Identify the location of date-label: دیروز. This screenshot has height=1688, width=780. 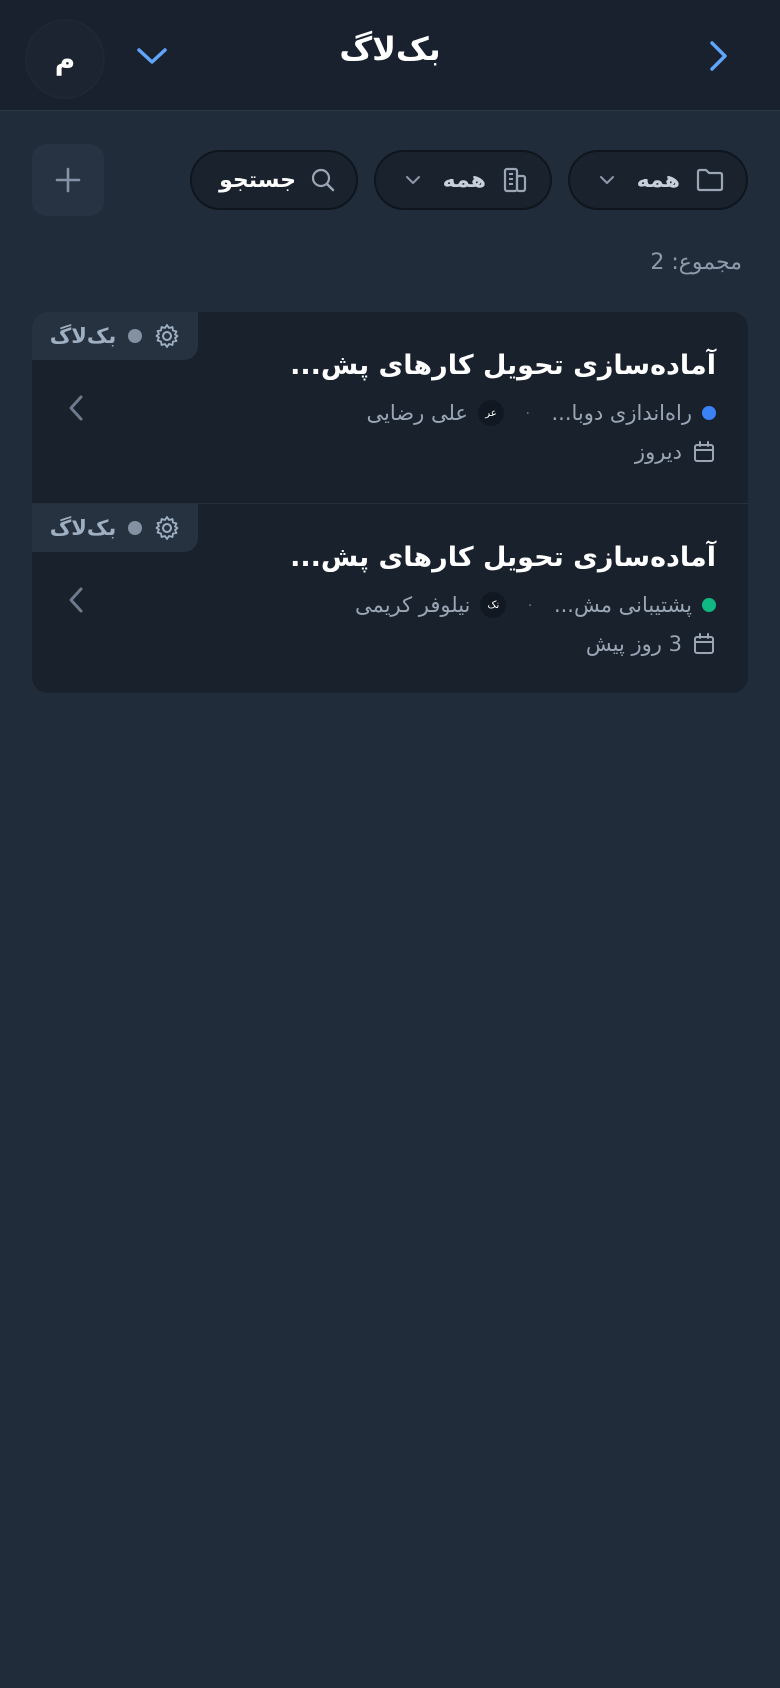
(658, 452).